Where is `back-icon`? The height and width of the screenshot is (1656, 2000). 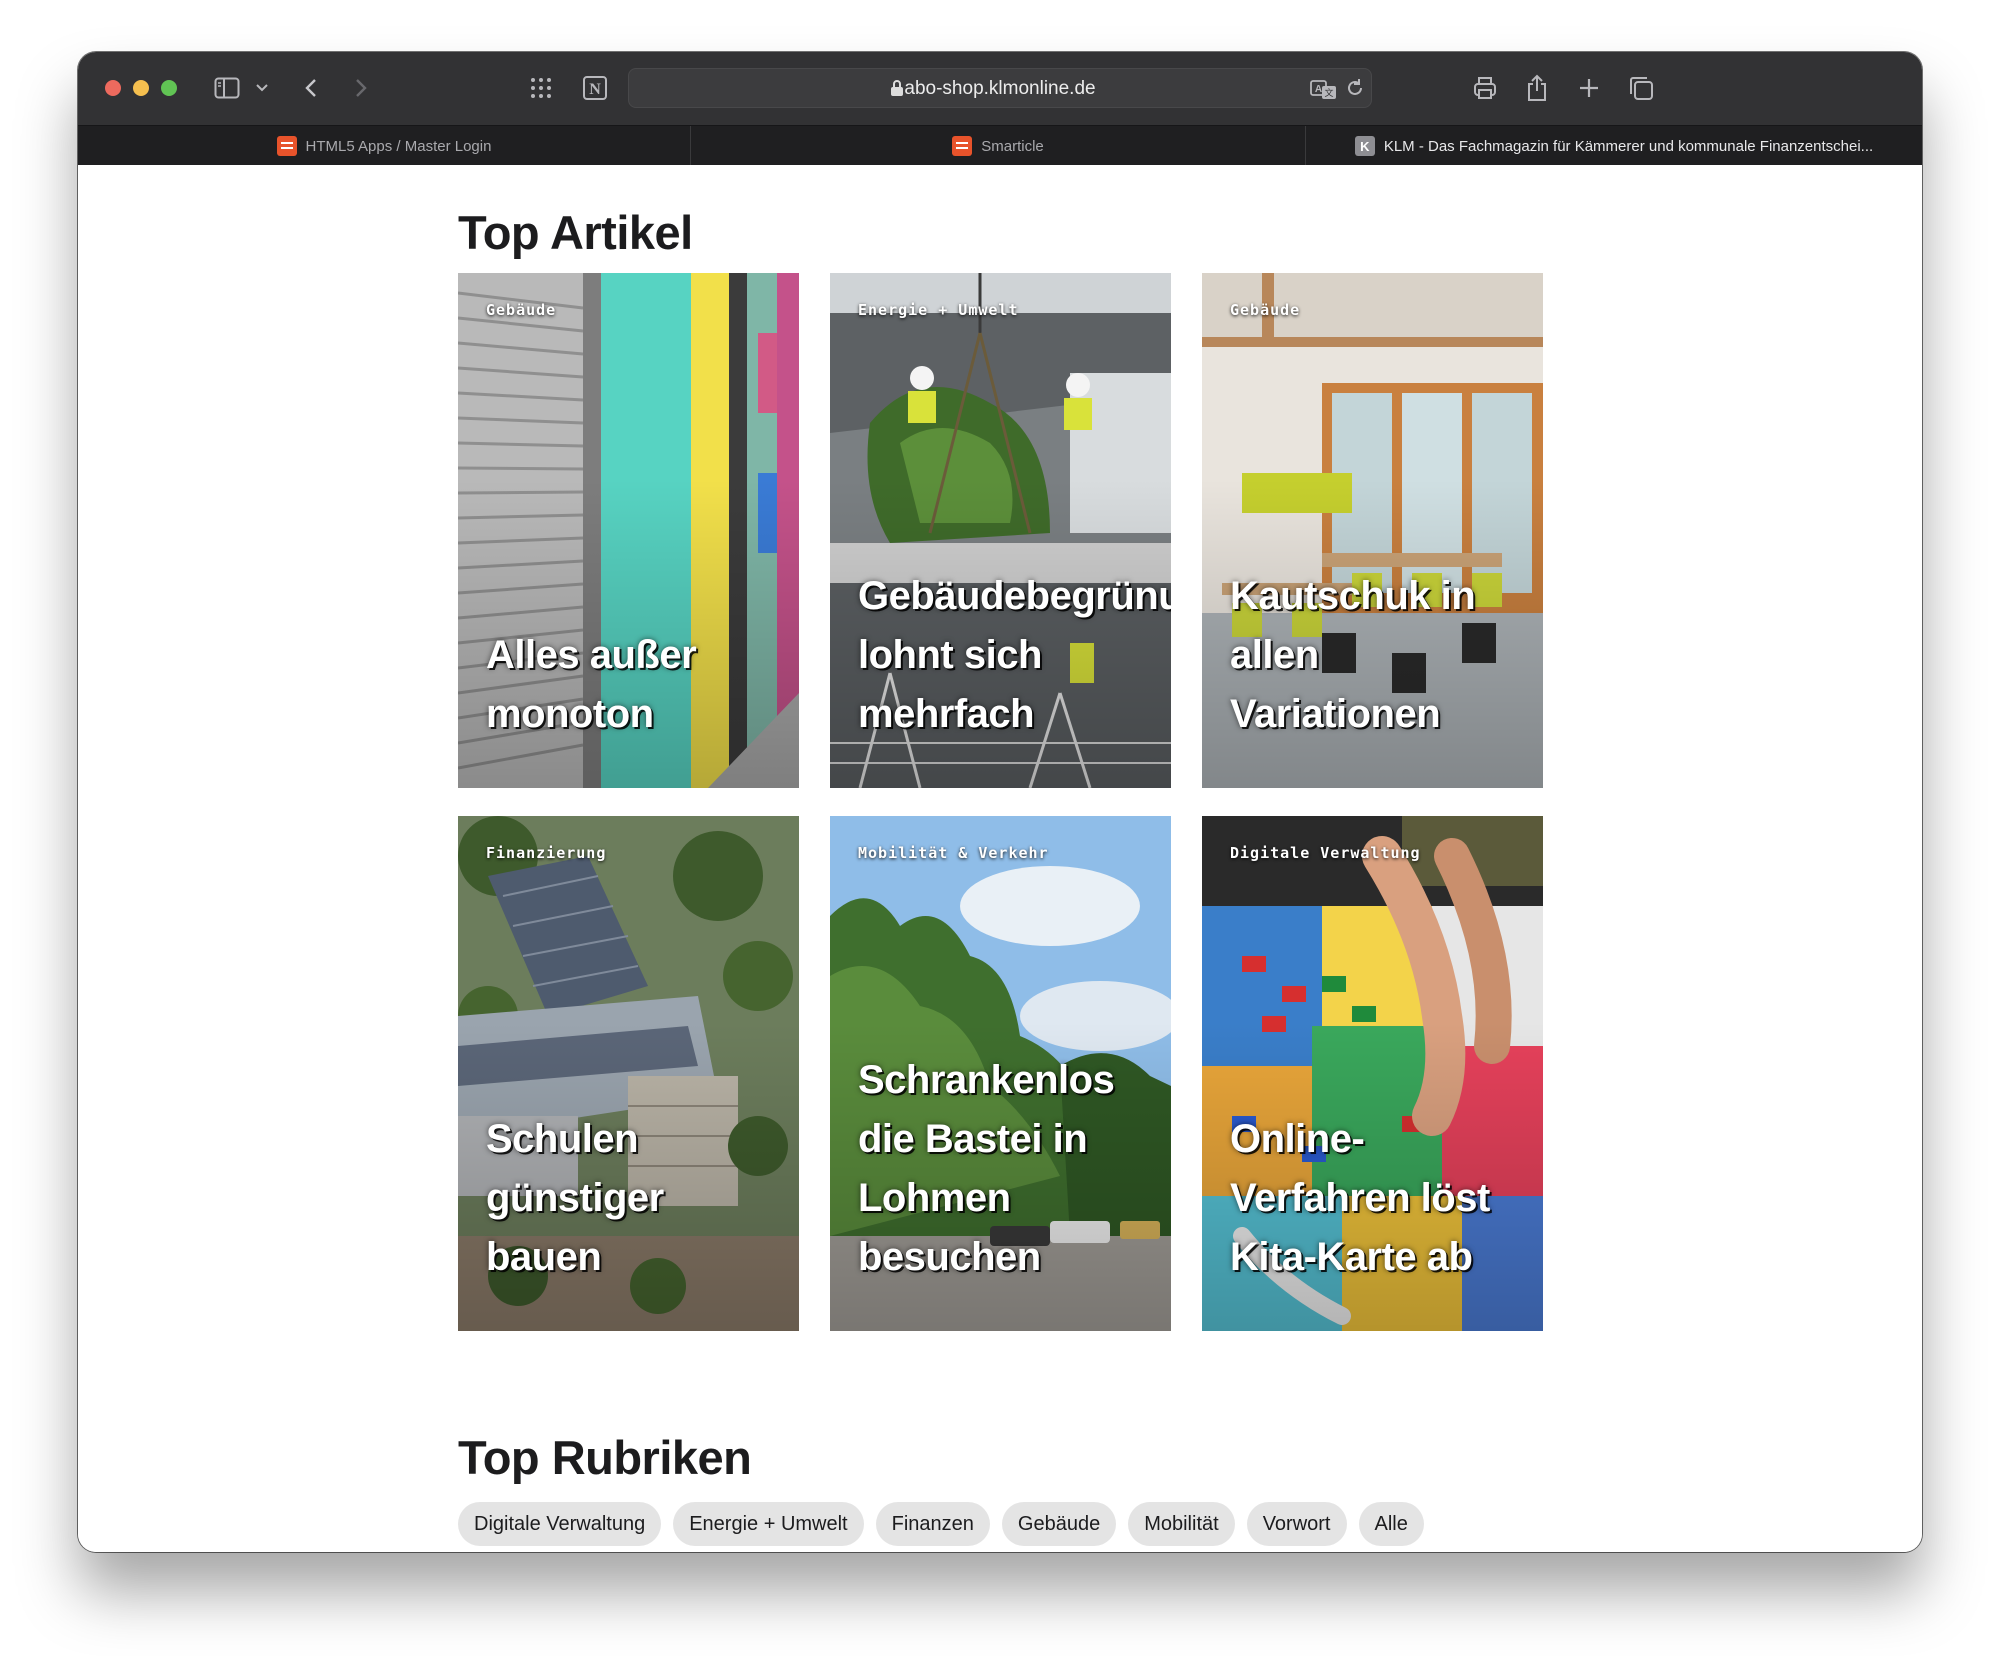 back-icon is located at coordinates (311, 88).